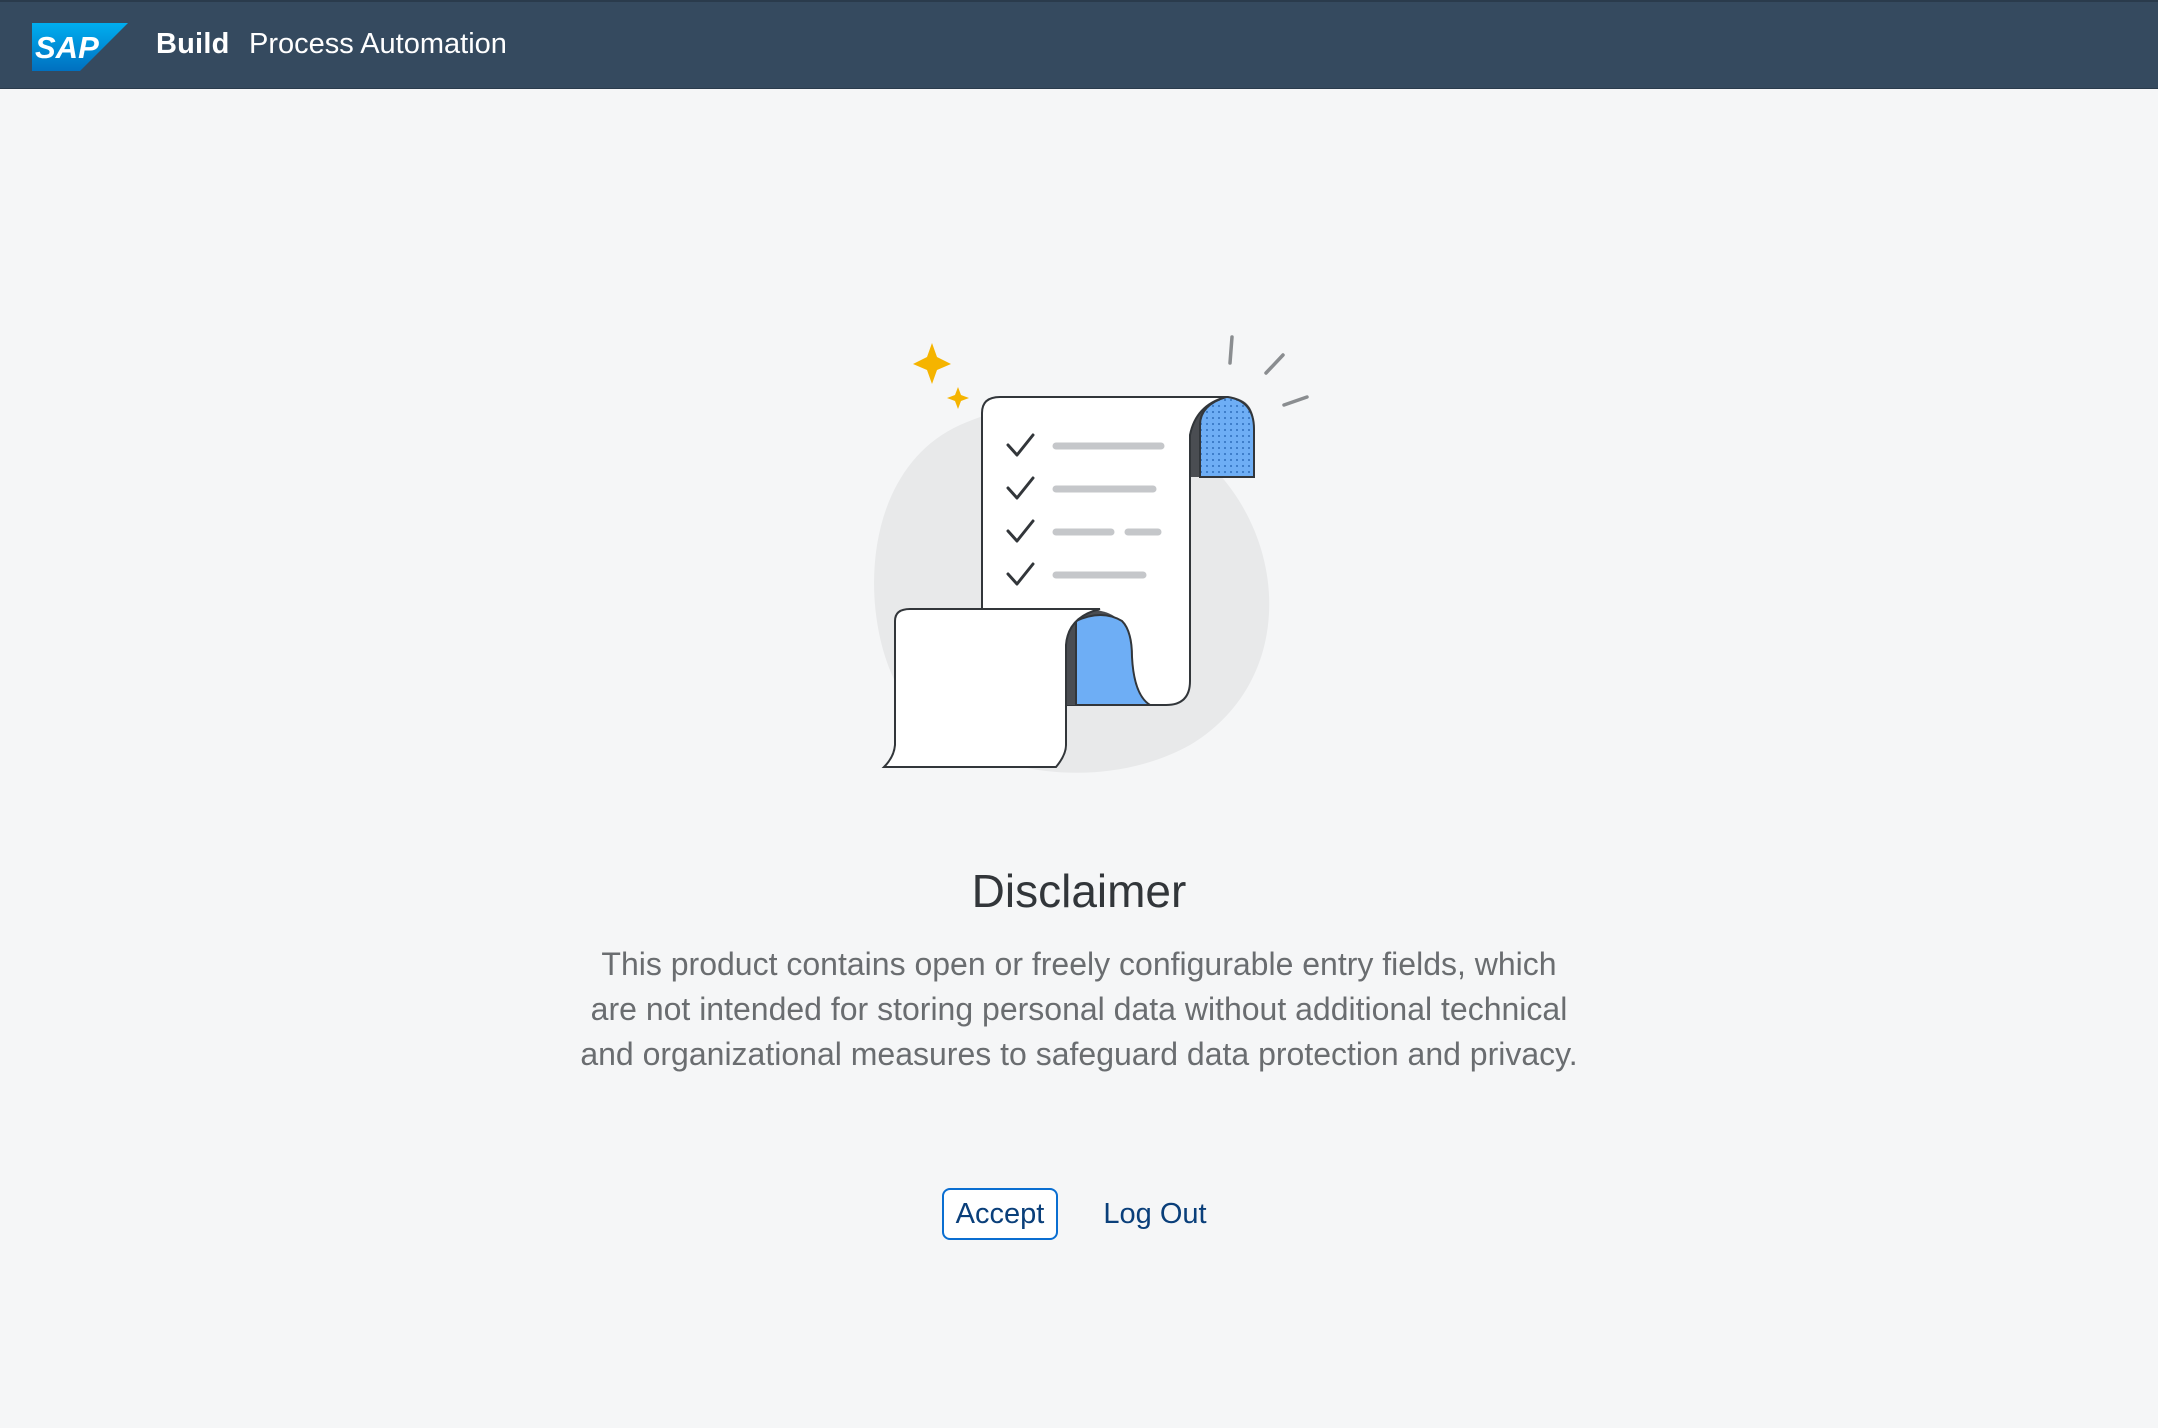  What do you see at coordinates (67, 47) in the screenshot?
I see `svg-text: SAP` at bounding box center [67, 47].